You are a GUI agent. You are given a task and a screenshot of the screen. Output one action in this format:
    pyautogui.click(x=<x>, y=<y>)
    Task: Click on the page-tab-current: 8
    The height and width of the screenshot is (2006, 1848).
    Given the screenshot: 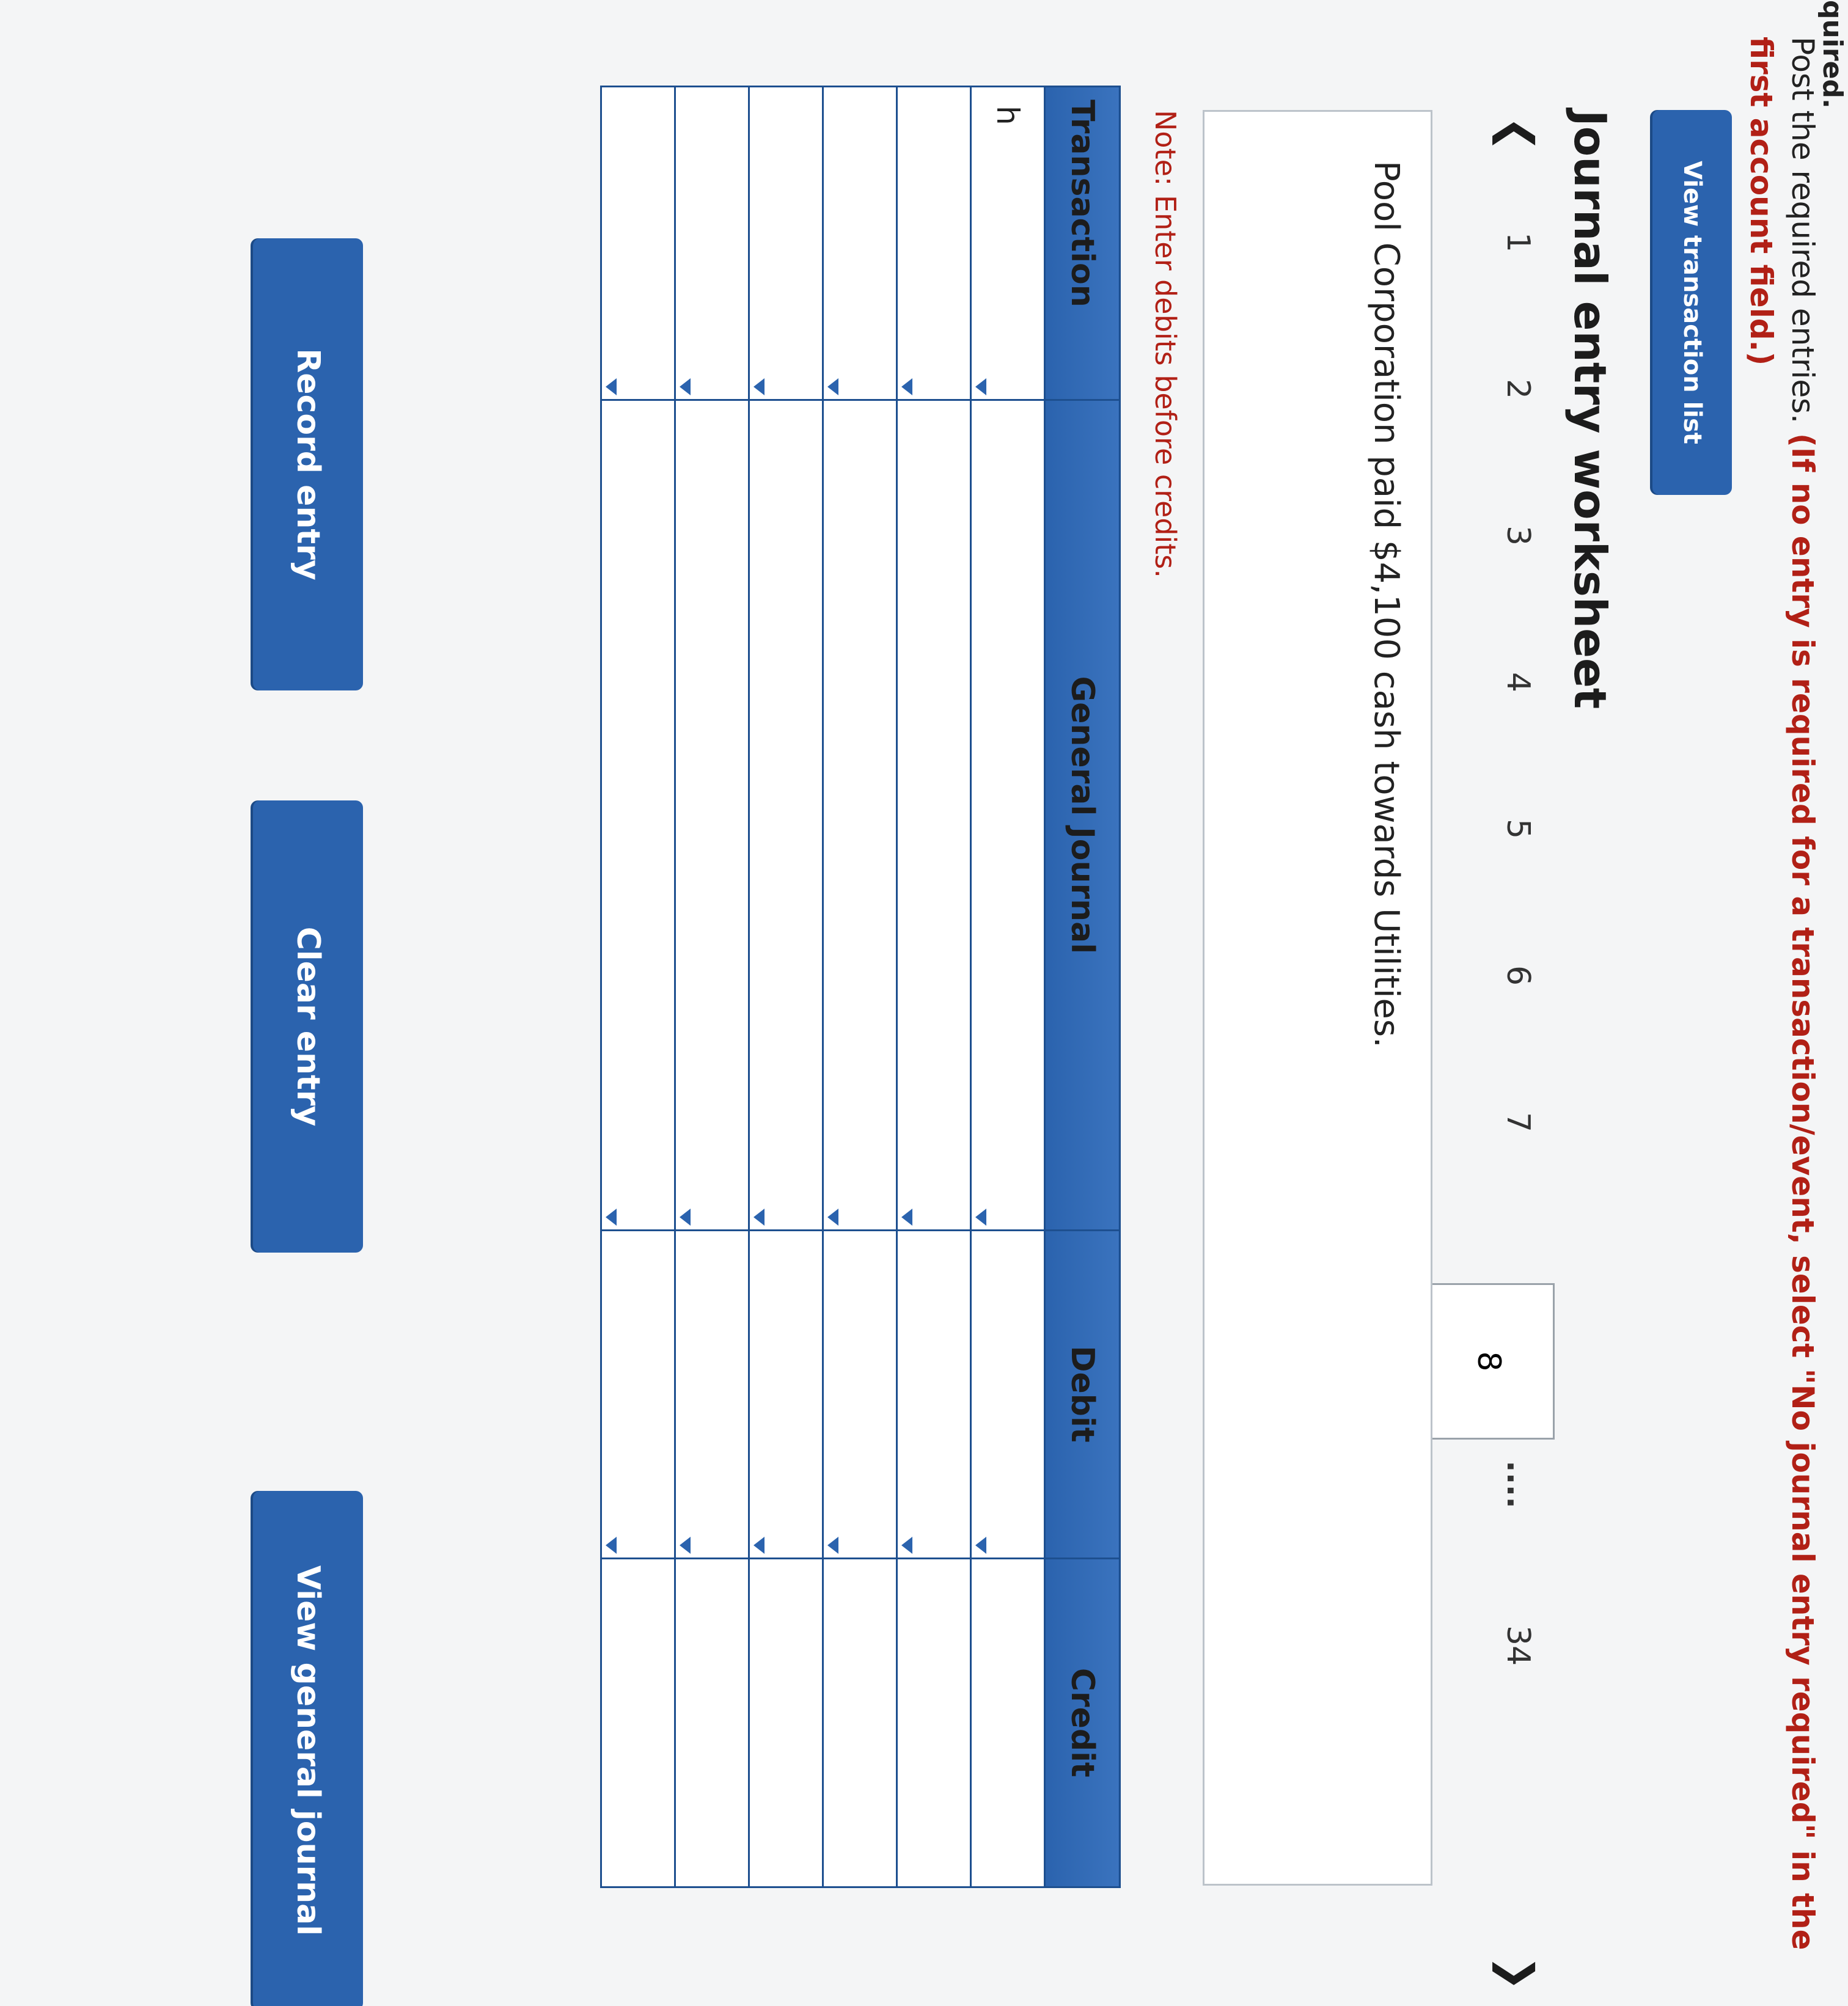 What is the action you would take?
    pyautogui.click(x=1490, y=1361)
    